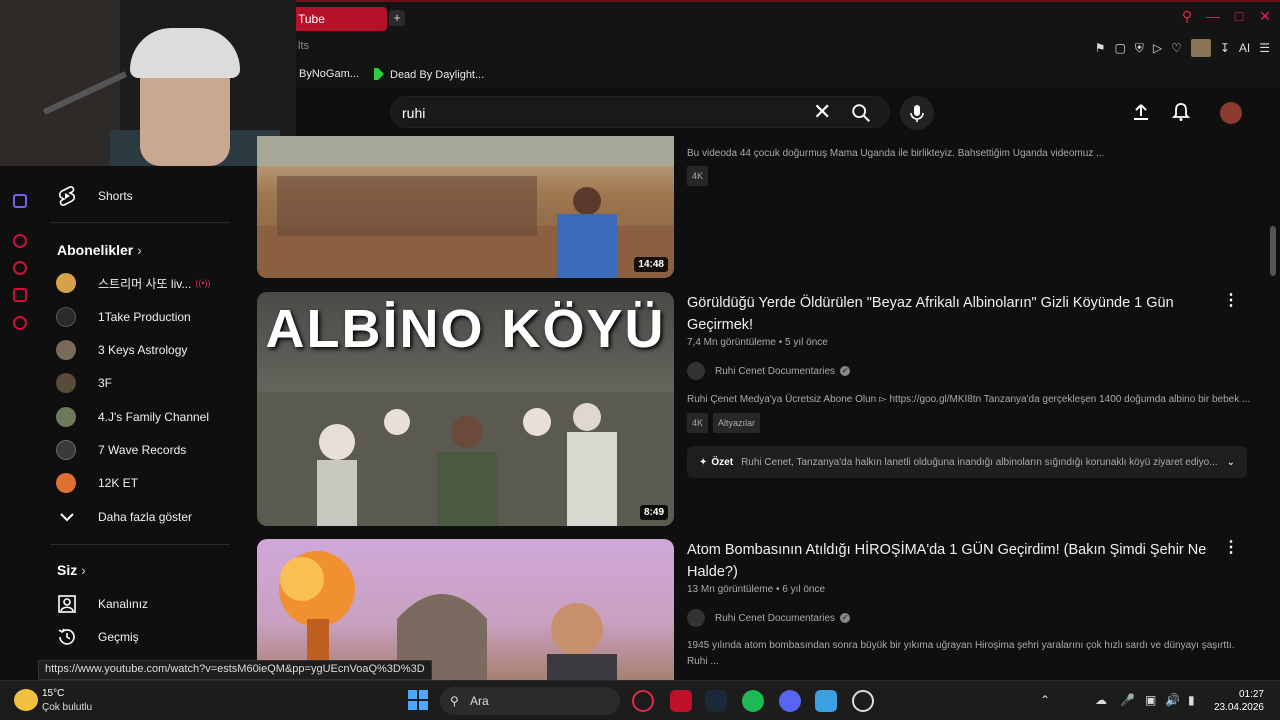 This screenshot has height=720, width=1280. What do you see at coordinates (147, 196) in the screenshot?
I see `sidebar-item-shorts: Shorts` at bounding box center [147, 196].